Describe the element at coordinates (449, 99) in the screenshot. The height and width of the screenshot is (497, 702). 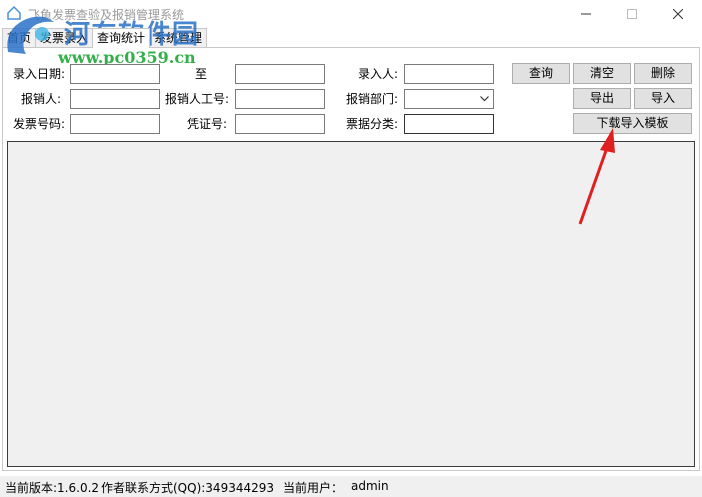
I see `department-select` at that location.